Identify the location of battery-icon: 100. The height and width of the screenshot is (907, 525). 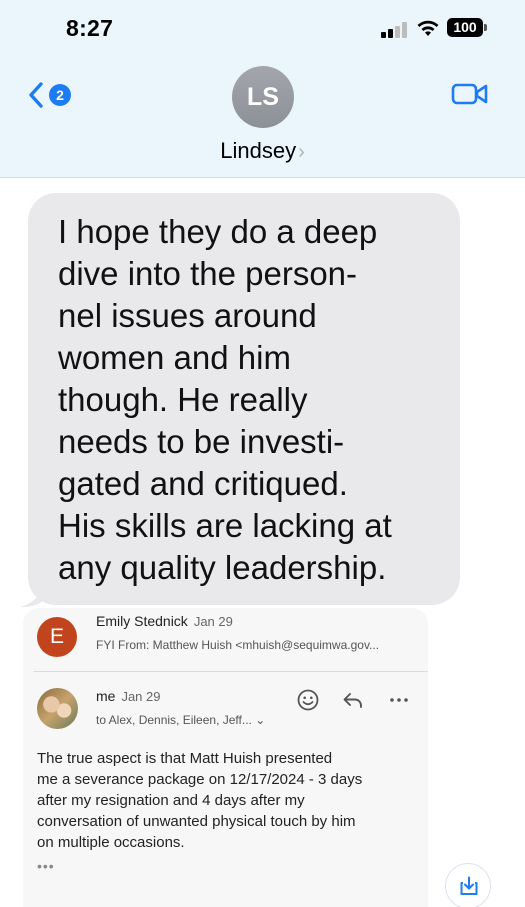
(467, 27).